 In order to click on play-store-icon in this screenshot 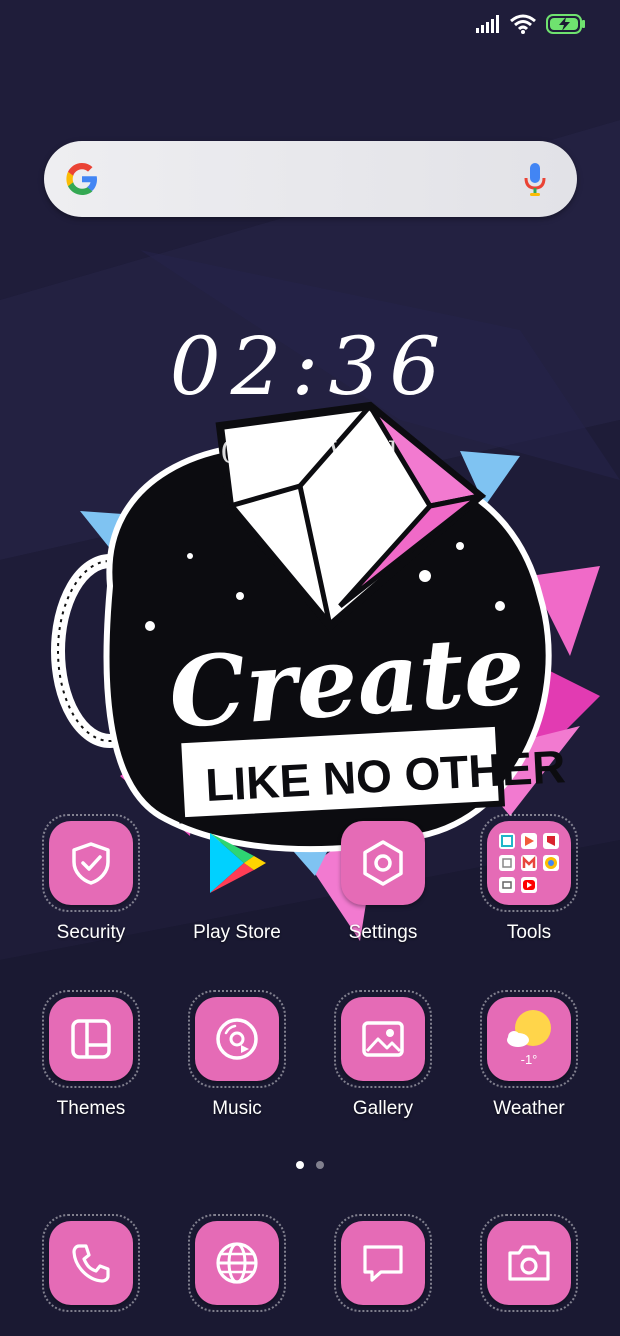, I will do `click(238, 863)`.